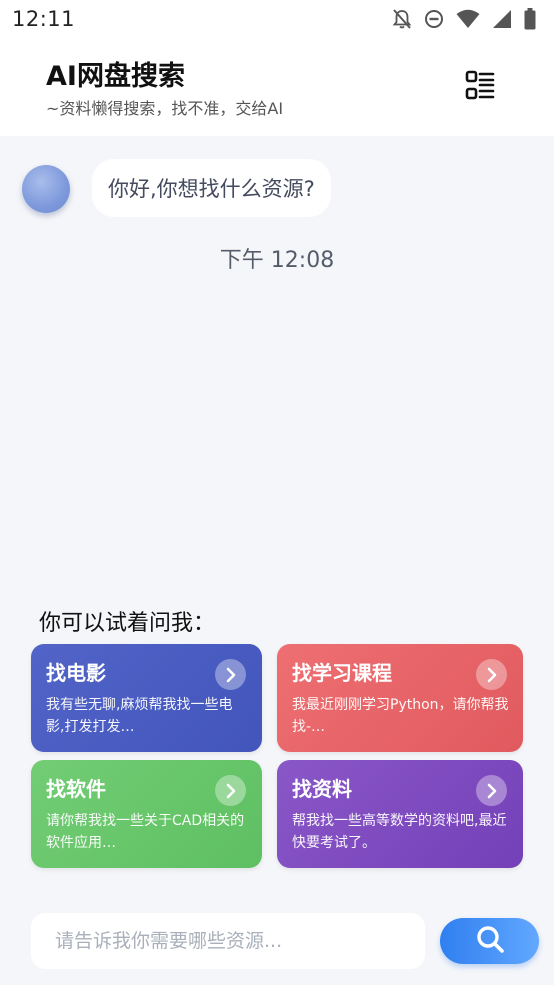 This screenshot has width=554, height=985. I want to click on signal-icon, so click(502, 19).